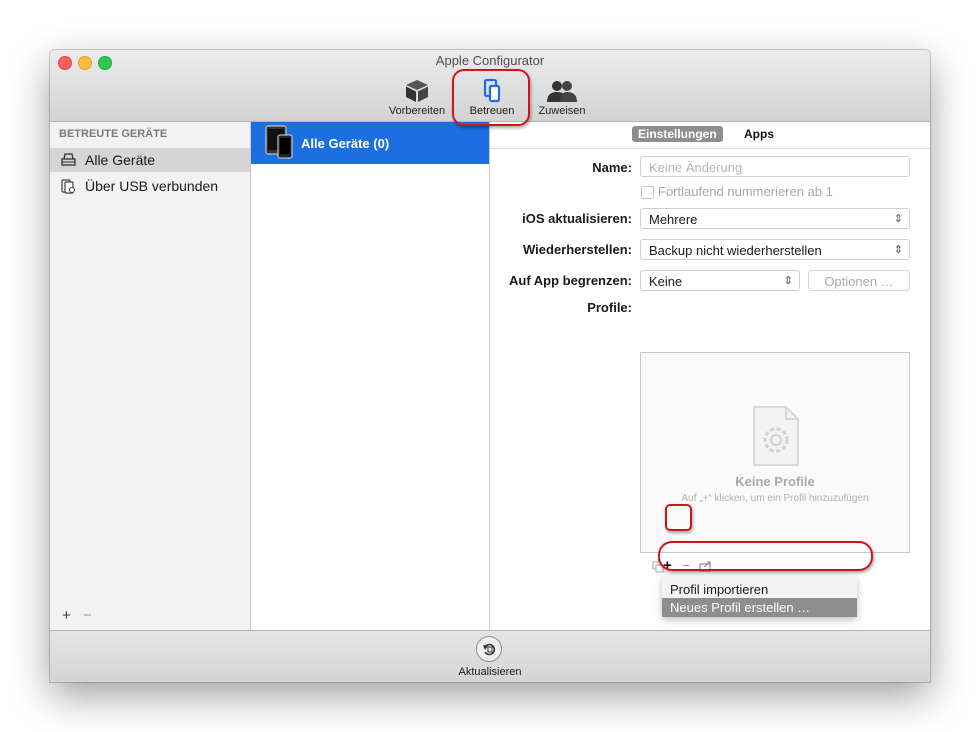 The height and width of the screenshot is (732, 980). I want to click on ios-update-select: Mehrere ⇕, so click(775, 218).